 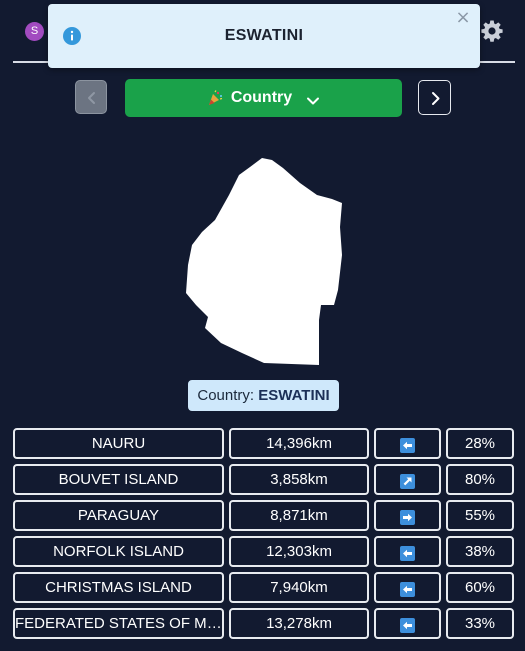 I want to click on category-dropdown-button: Country, so click(x=263, y=98).